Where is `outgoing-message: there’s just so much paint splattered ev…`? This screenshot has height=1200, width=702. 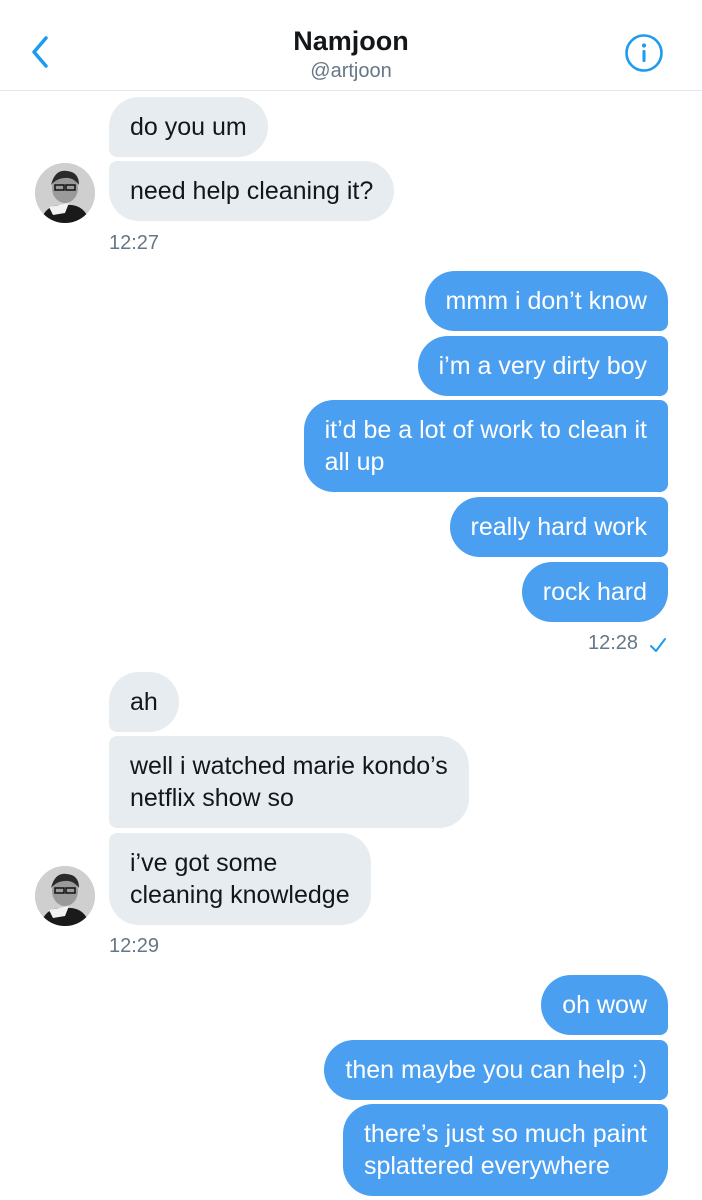 outgoing-message: there’s just so much paint splattered ev… is located at coordinates (505, 1150).